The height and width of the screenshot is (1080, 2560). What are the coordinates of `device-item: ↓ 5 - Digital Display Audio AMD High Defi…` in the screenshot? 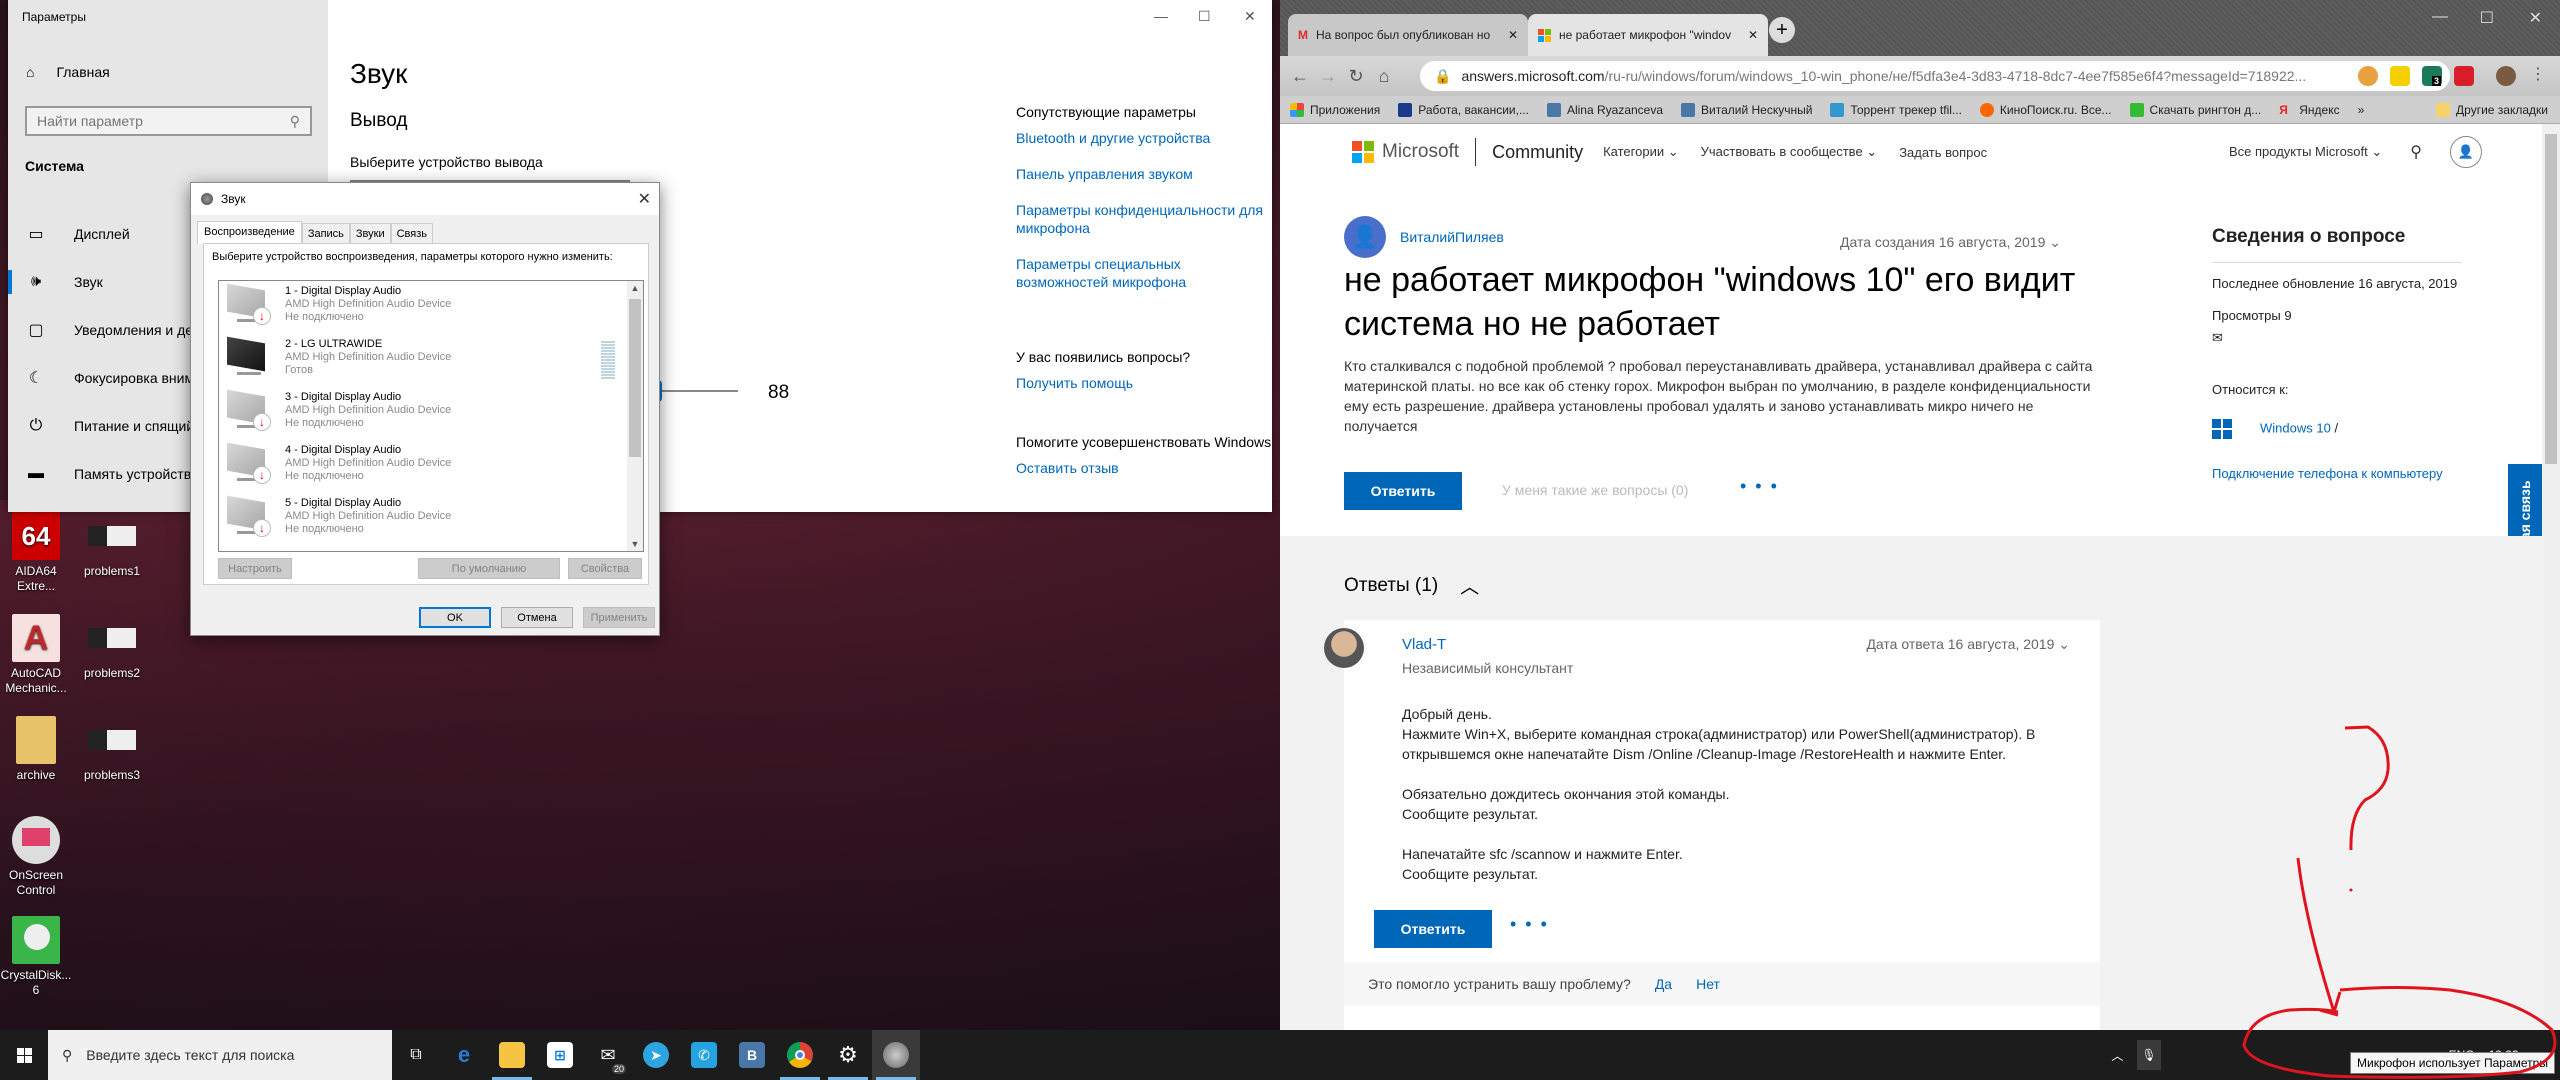 It's located at (431, 519).